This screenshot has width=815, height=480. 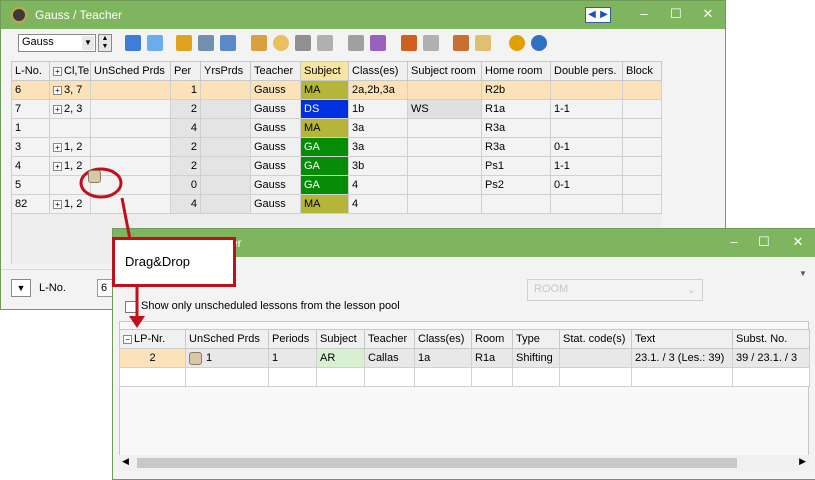 I want to click on drag-source-hand-icon, so click(x=94, y=176).